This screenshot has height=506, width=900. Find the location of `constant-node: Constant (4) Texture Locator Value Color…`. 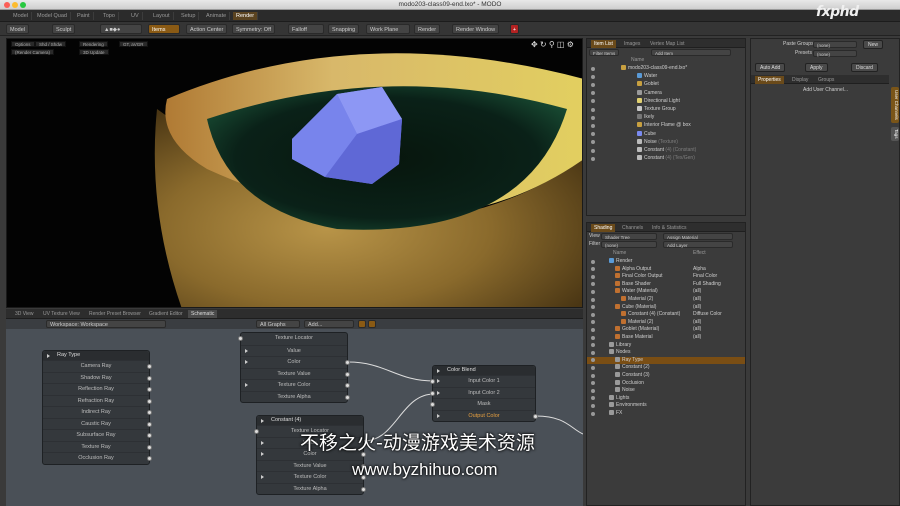

constant-node: Constant (4) Texture Locator Value Color… is located at coordinates (310, 455).